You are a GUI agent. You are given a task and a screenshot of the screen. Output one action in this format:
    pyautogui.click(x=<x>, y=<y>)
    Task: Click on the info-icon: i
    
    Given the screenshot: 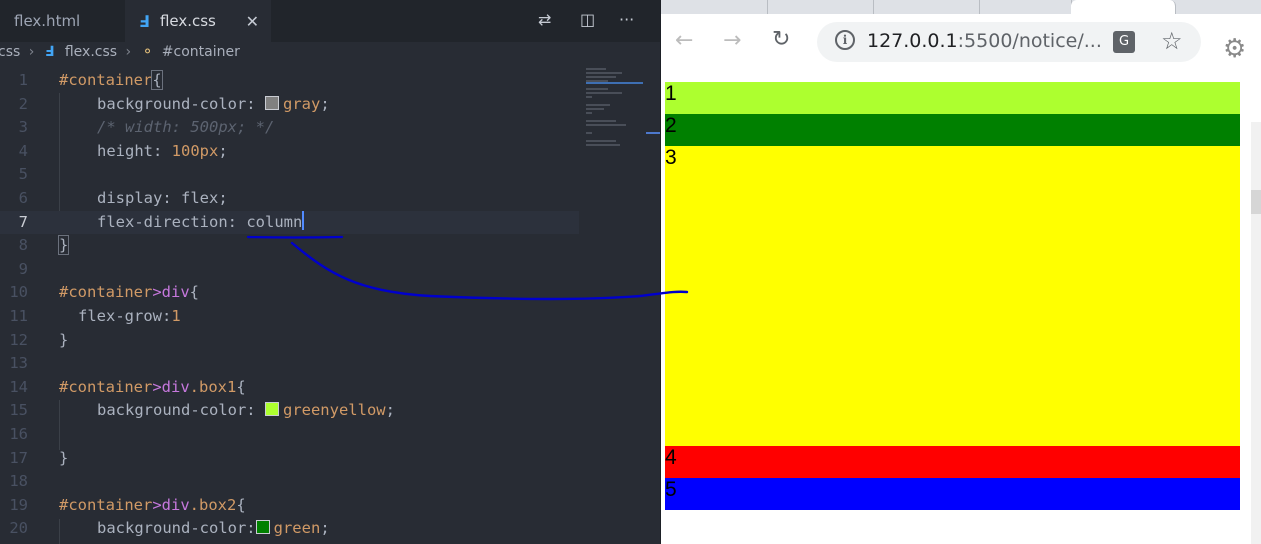 What is the action you would take?
    pyautogui.click(x=845, y=40)
    